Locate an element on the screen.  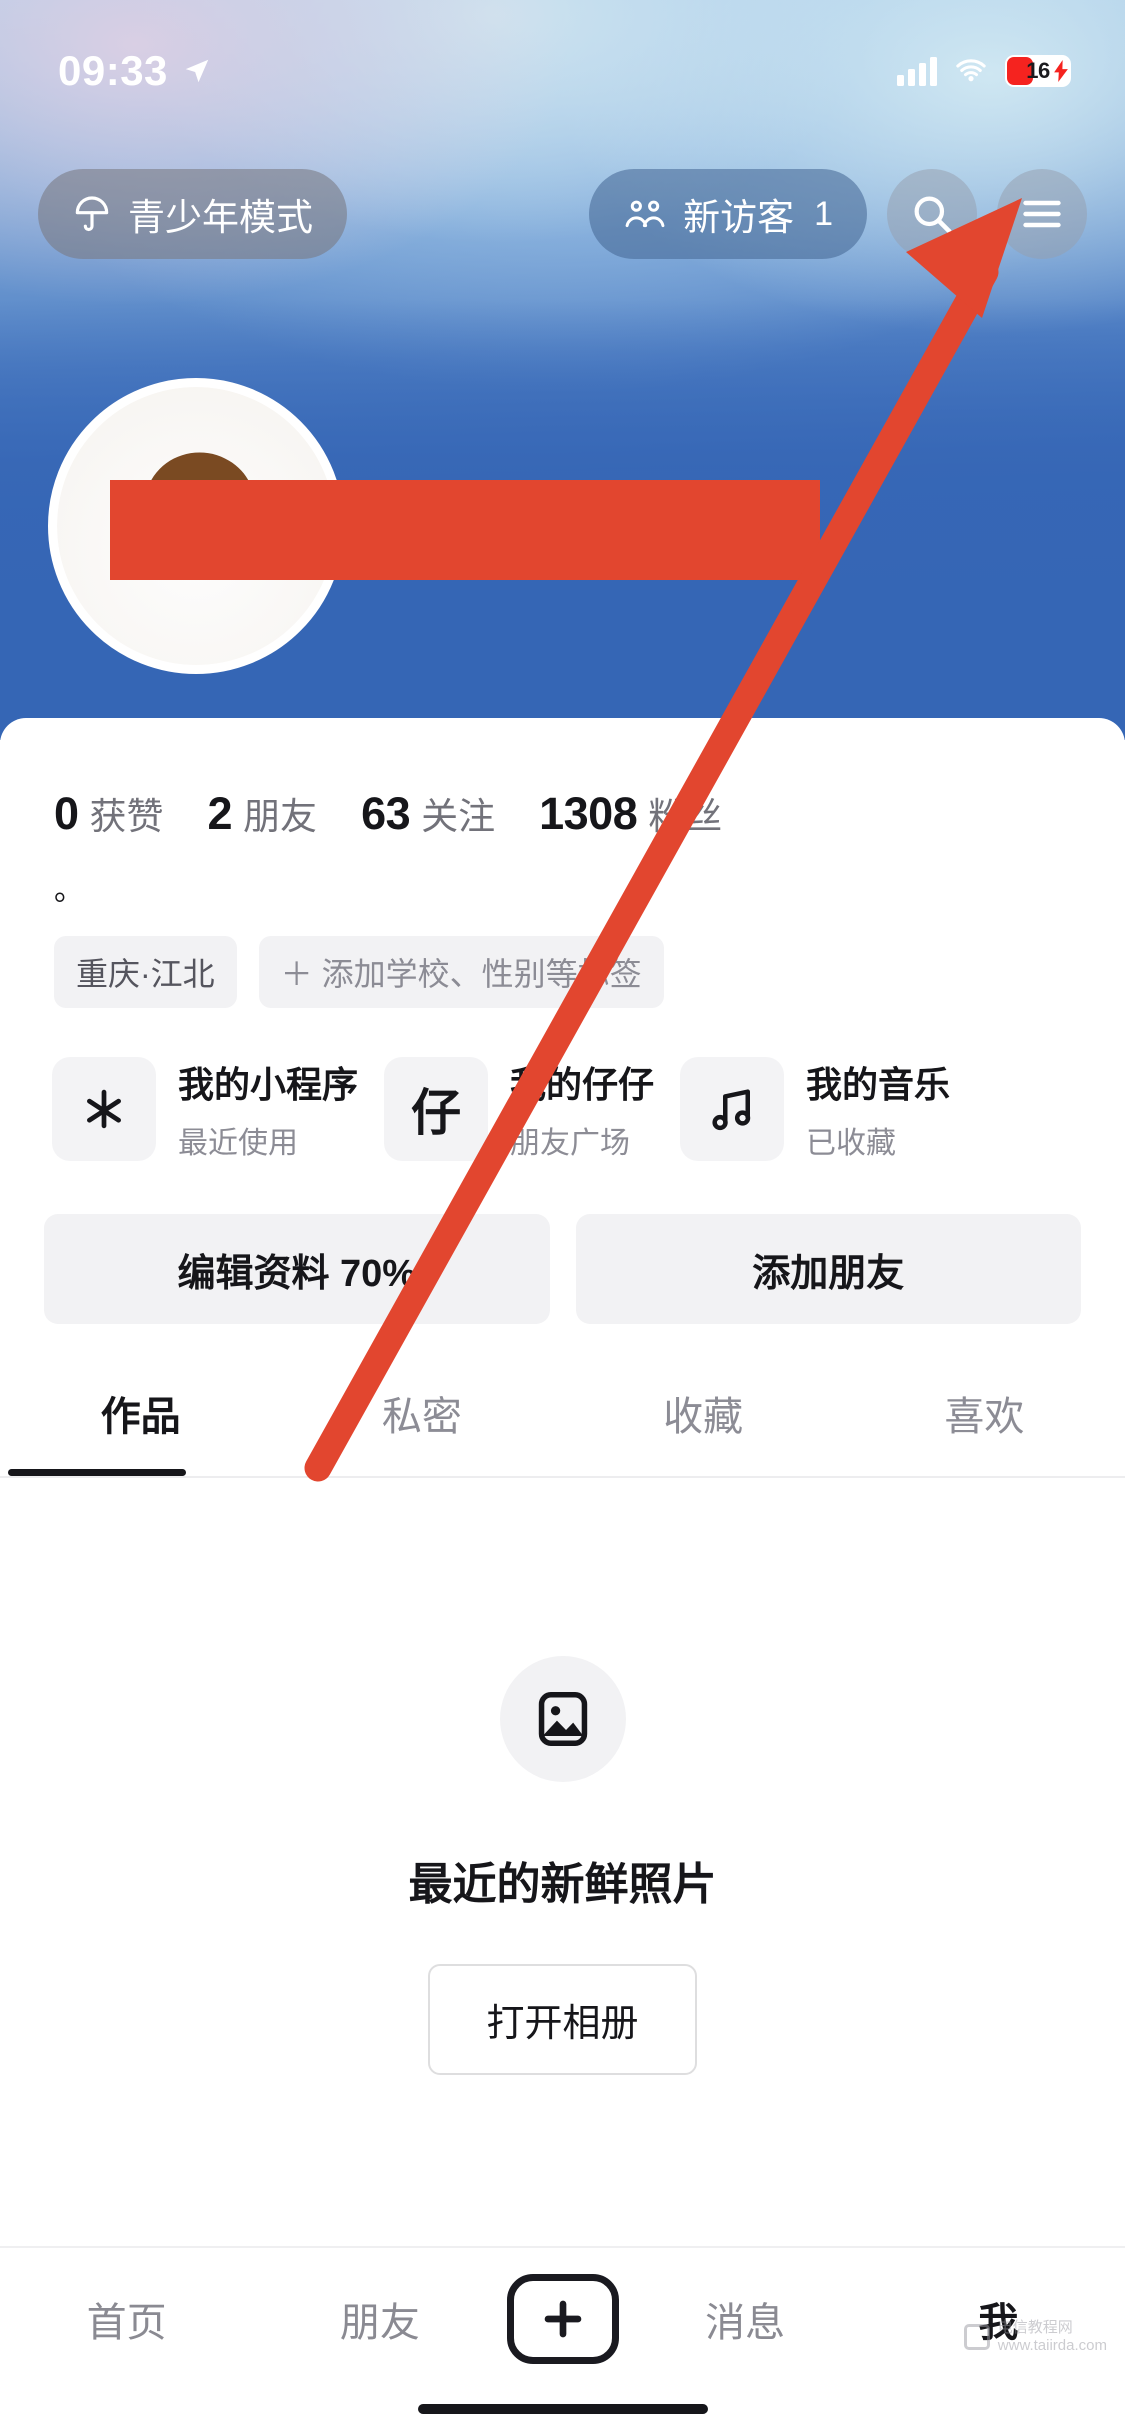
home-indicator is located at coordinates (562, 2409).